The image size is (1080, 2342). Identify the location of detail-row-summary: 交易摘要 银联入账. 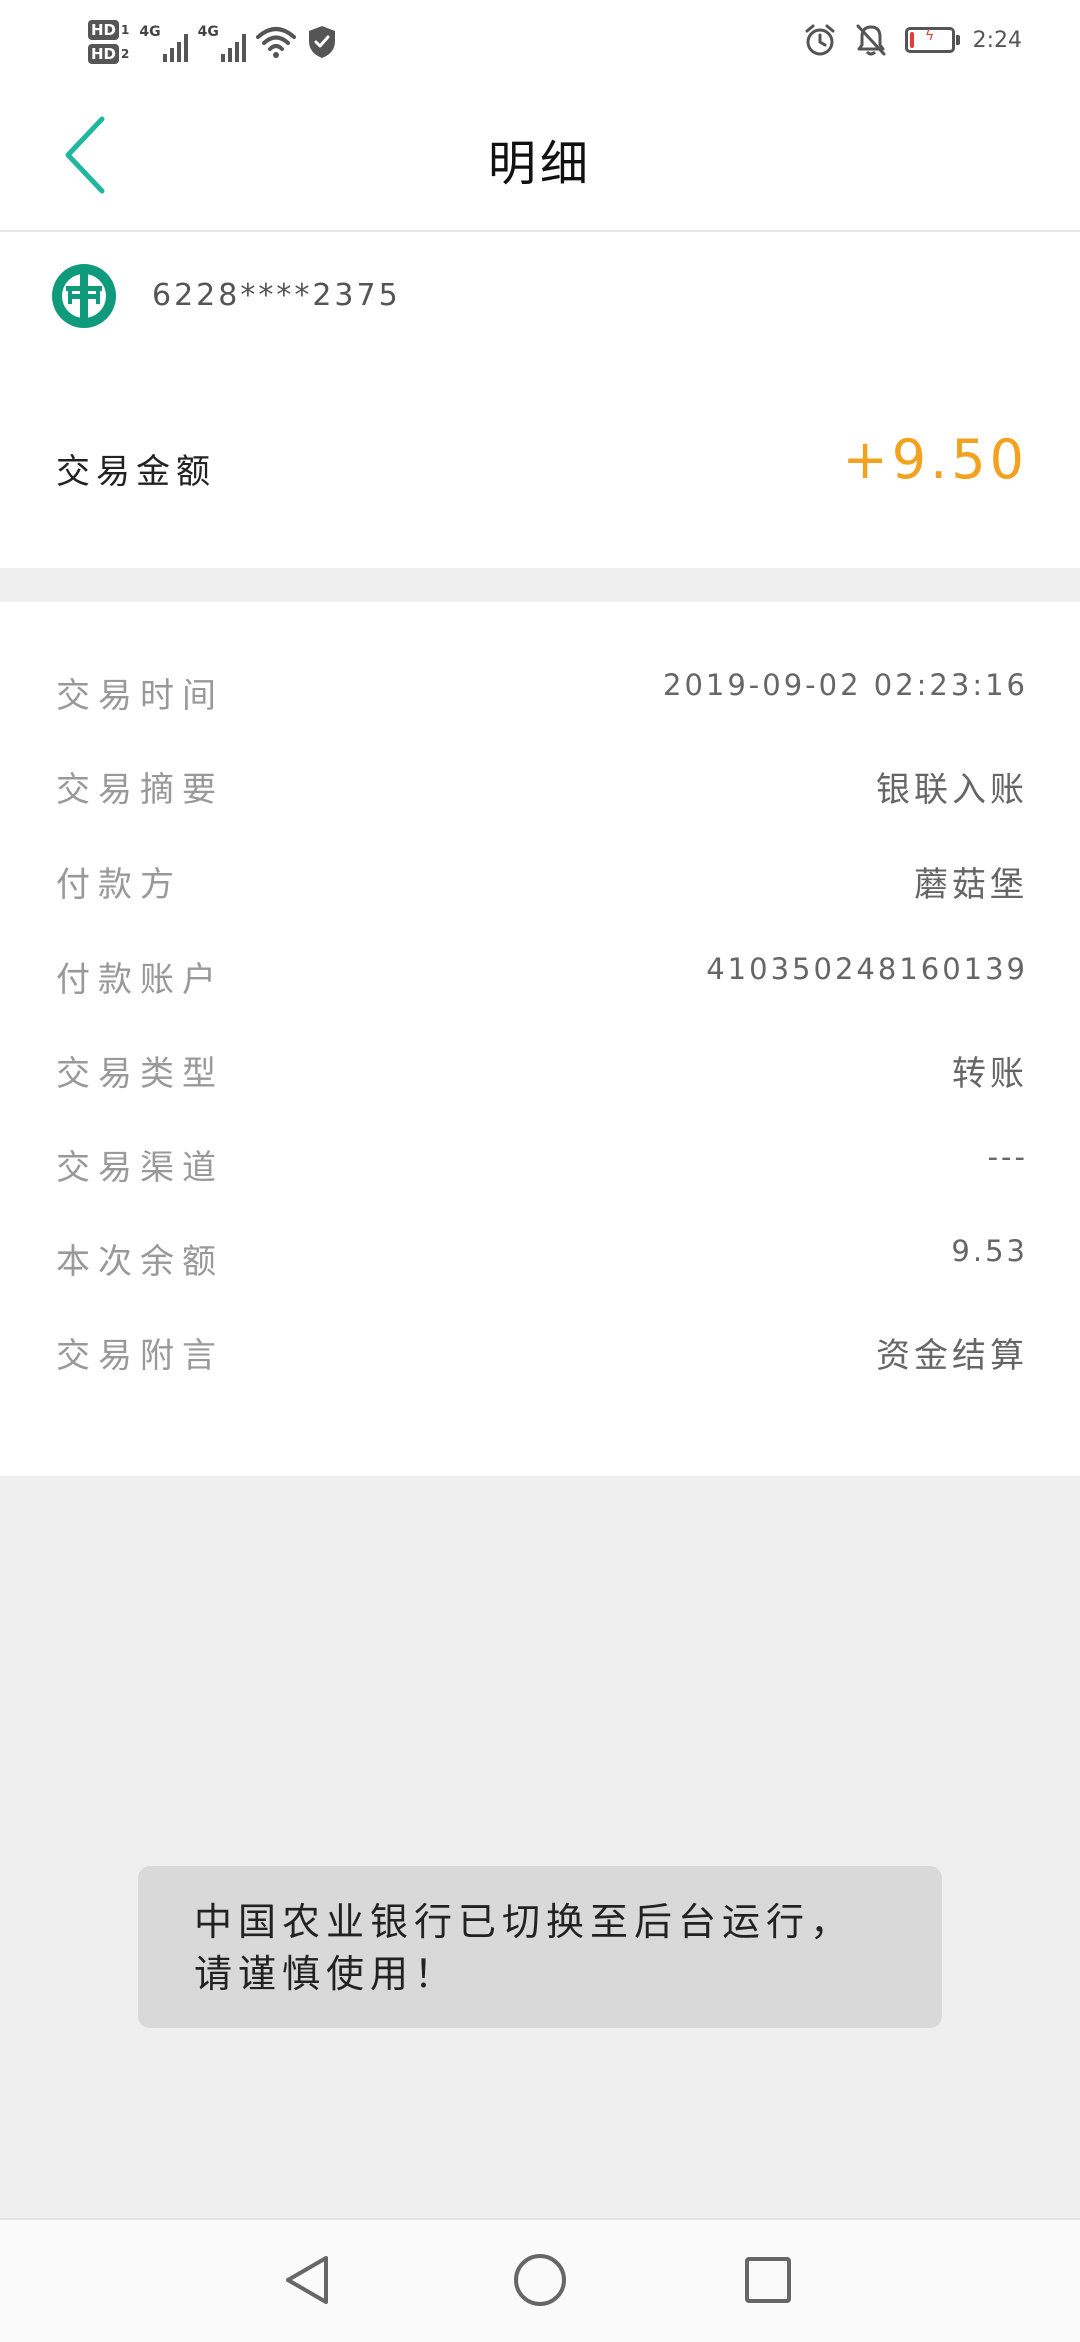
(542, 782).